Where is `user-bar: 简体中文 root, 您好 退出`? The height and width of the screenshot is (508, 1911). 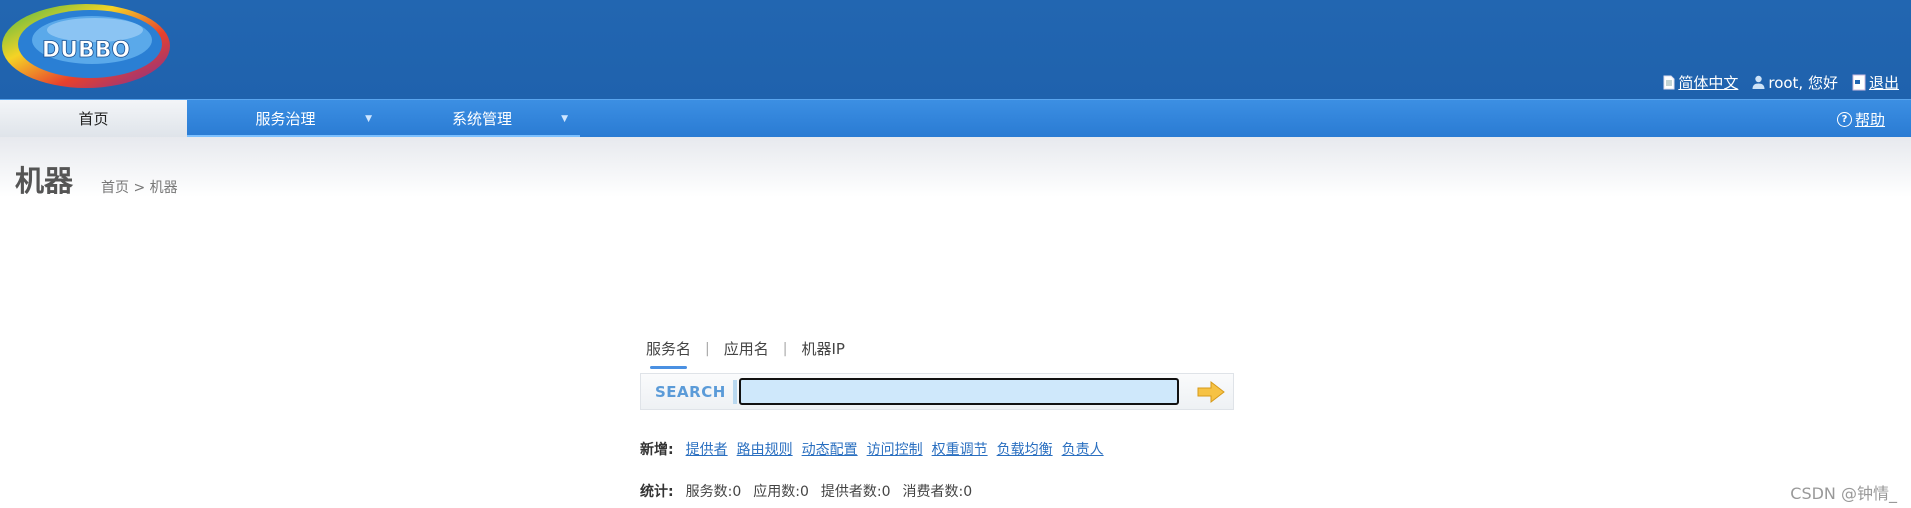 user-bar: 简体中文 root, 您好 退出 is located at coordinates (1781, 82).